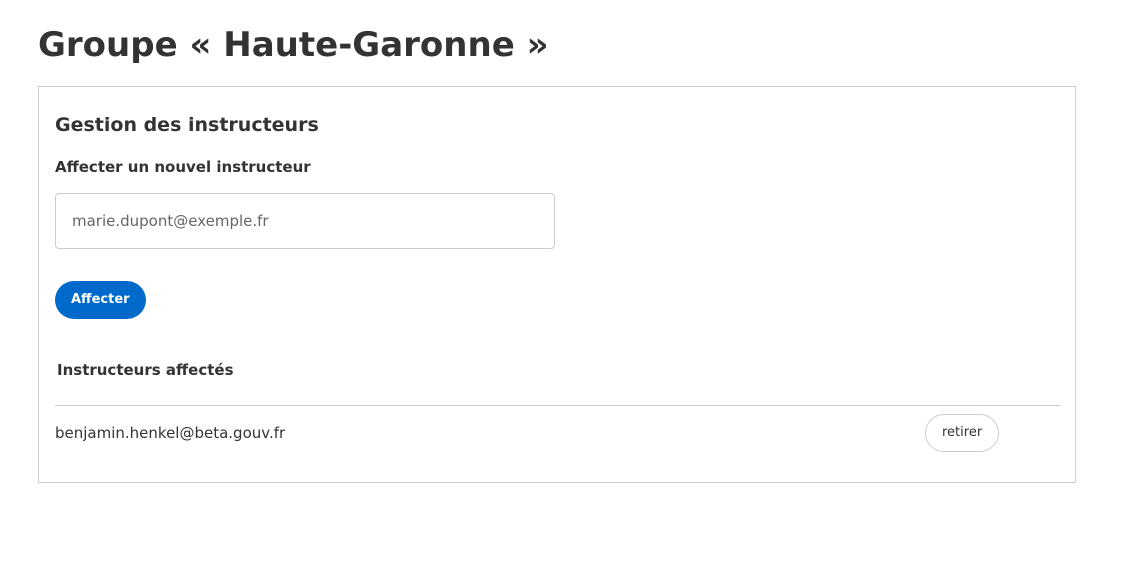 Image resolution: width=1129 pixels, height=574 pixels. Describe the element at coordinates (170, 433) in the screenshot. I see `instructor-email: benjamin.henkel@beta.gouv.fr` at that location.